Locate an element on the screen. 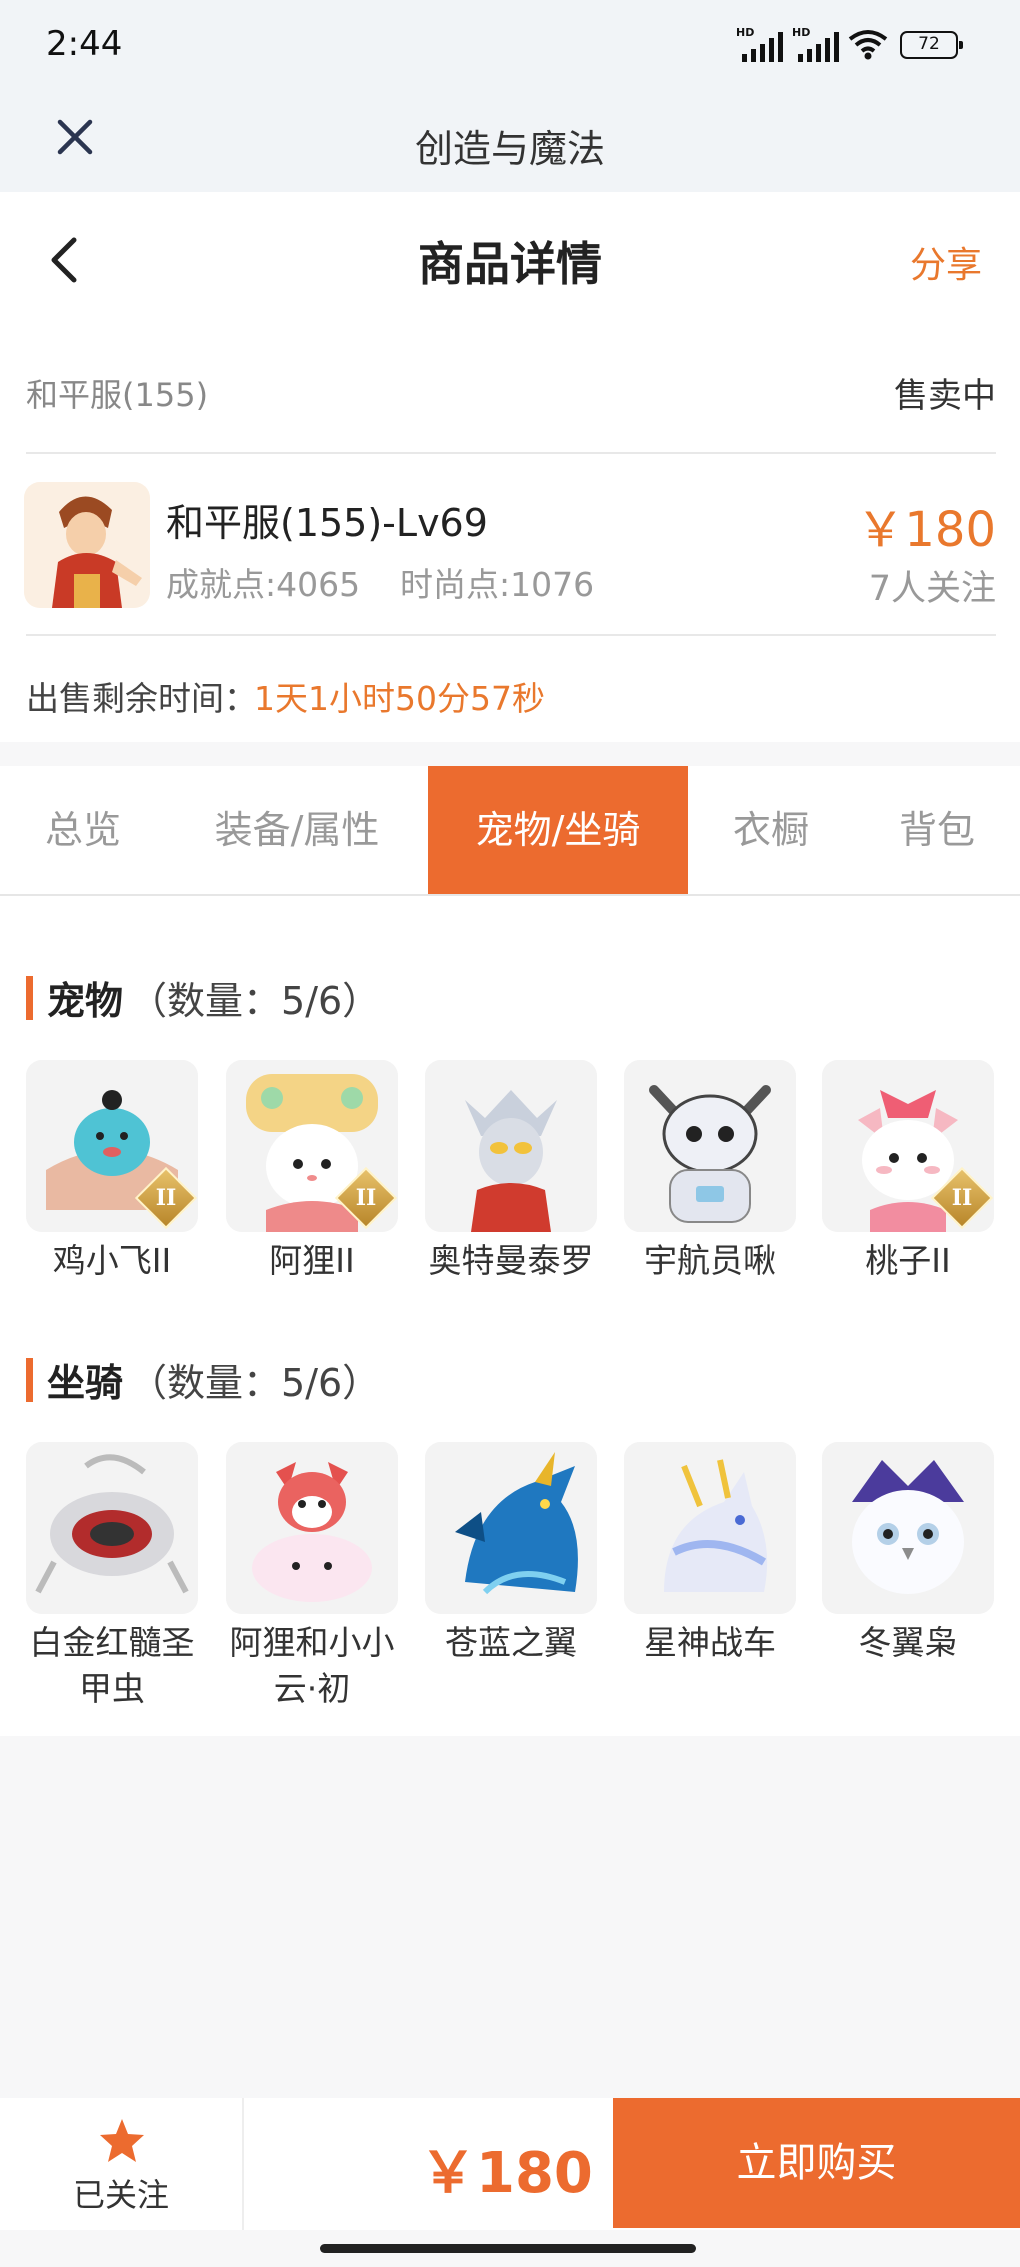  pet-item: 奥特曼泰罗 is located at coordinates (511, 1172).